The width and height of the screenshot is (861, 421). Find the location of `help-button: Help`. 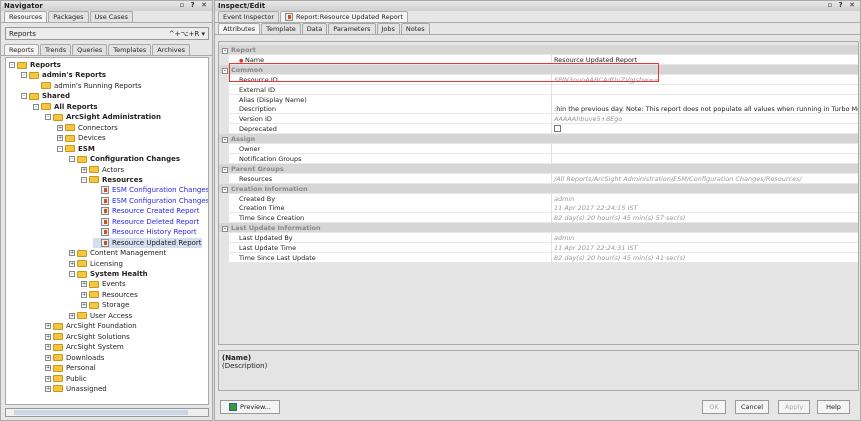

help-button: Help is located at coordinates (833, 407).